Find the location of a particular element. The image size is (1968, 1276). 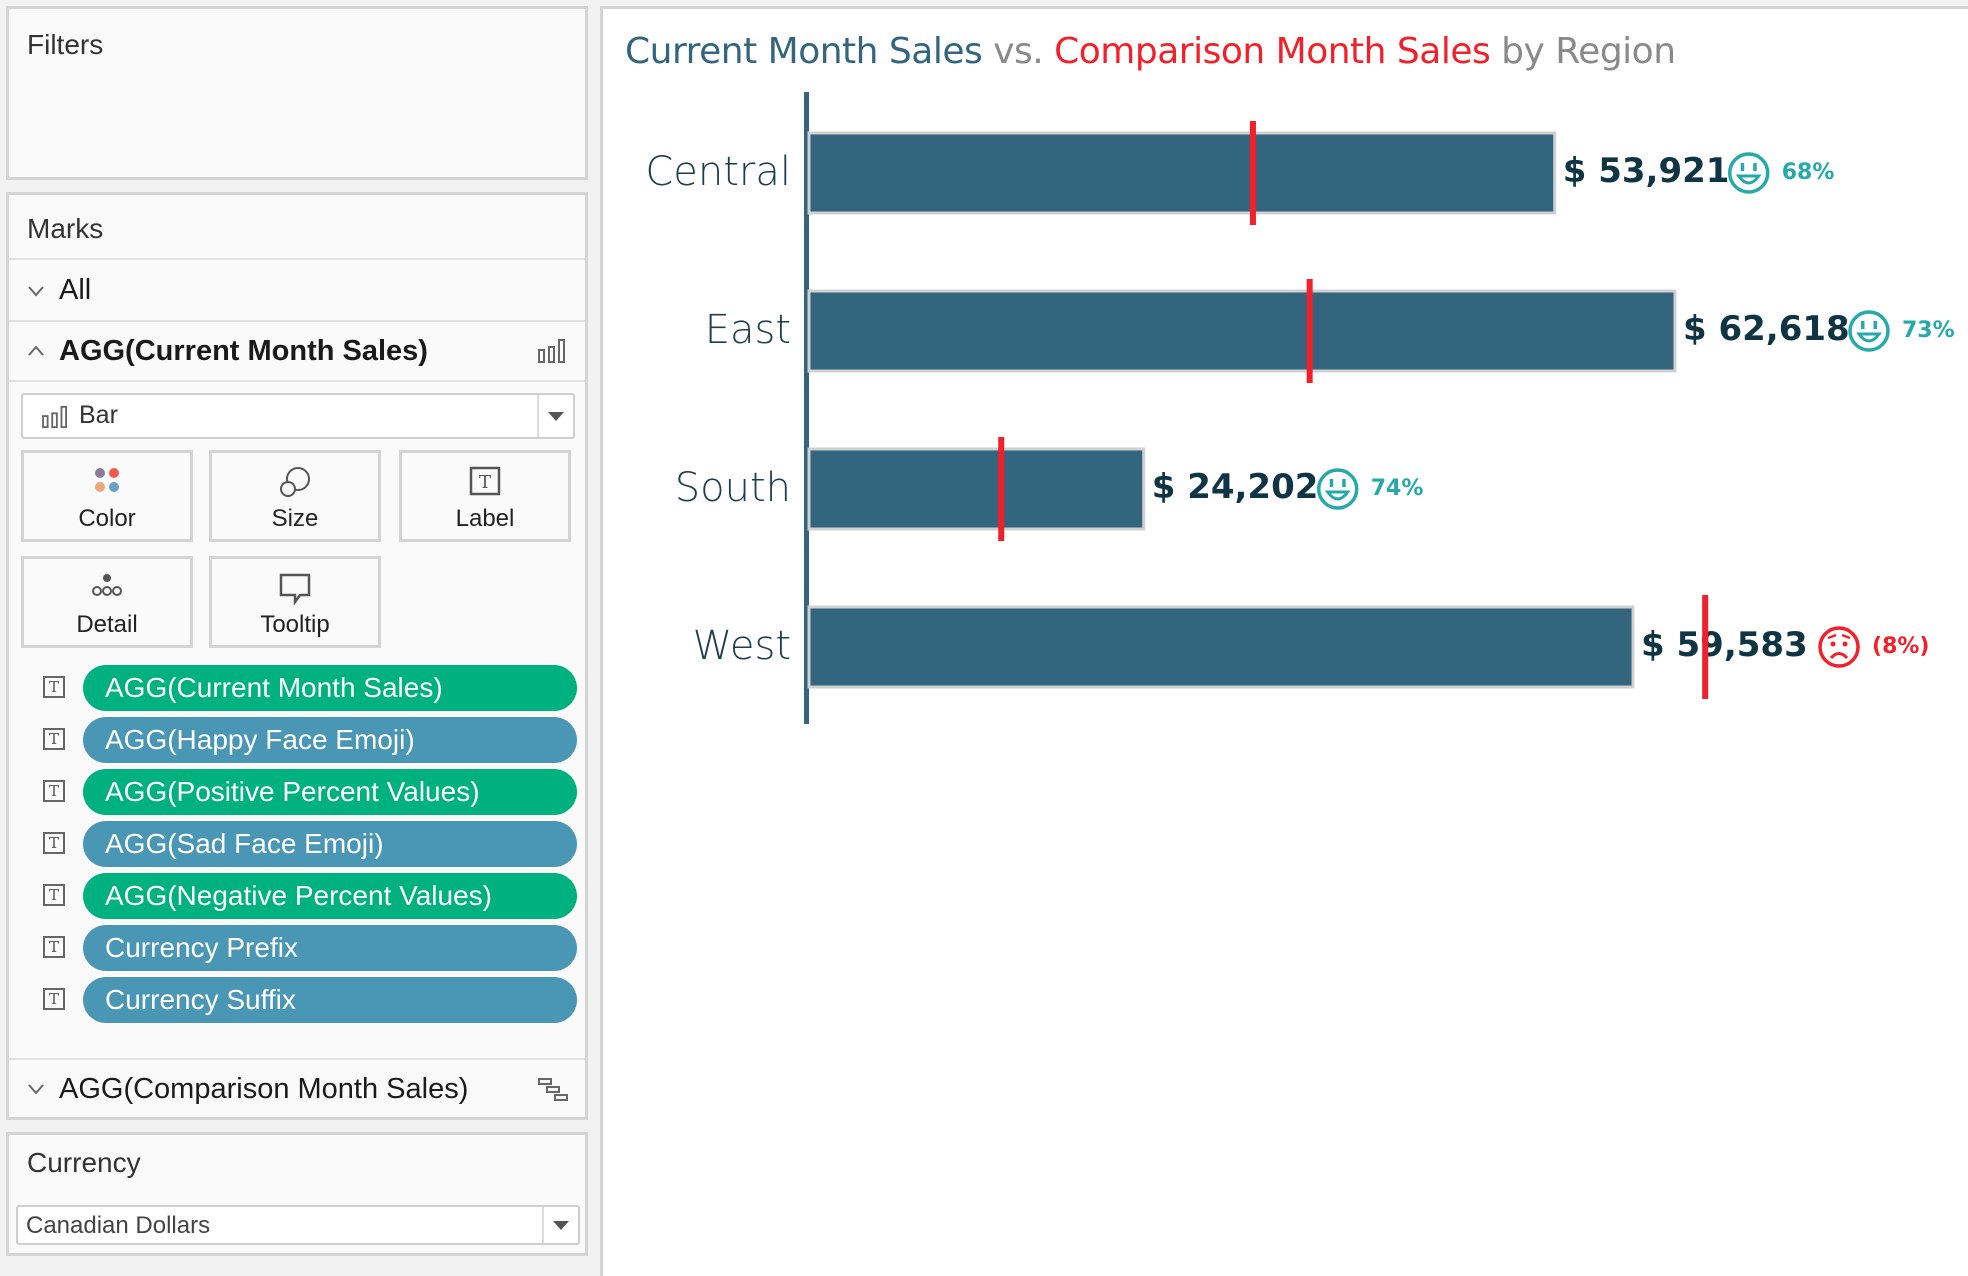

filters-title: Filters is located at coordinates (65, 44).